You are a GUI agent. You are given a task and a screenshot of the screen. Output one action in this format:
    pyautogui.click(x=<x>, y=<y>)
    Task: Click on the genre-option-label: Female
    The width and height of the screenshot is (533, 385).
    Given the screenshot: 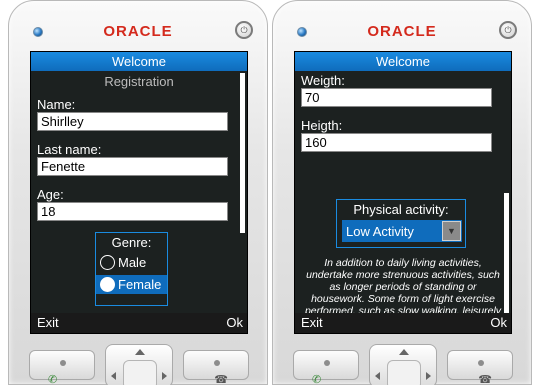 What is the action you would take?
    pyautogui.click(x=140, y=284)
    